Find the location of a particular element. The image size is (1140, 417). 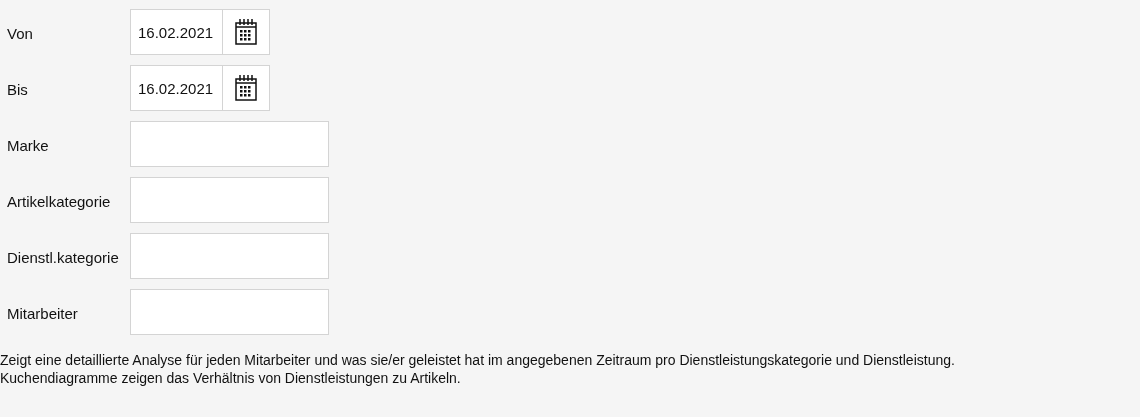

description-text: Kuchendiagramme zeigen das Verhältnis von Dienstleistungen zu Artikeln. is located at coordinates (231, 378).